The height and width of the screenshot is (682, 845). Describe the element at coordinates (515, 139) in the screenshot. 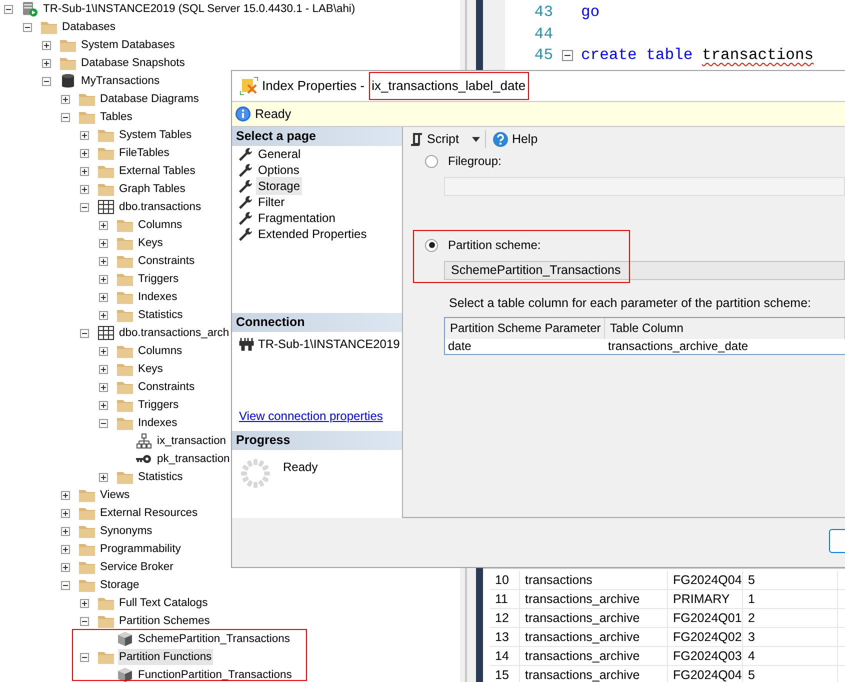

I see `help-button: Help` at that location.